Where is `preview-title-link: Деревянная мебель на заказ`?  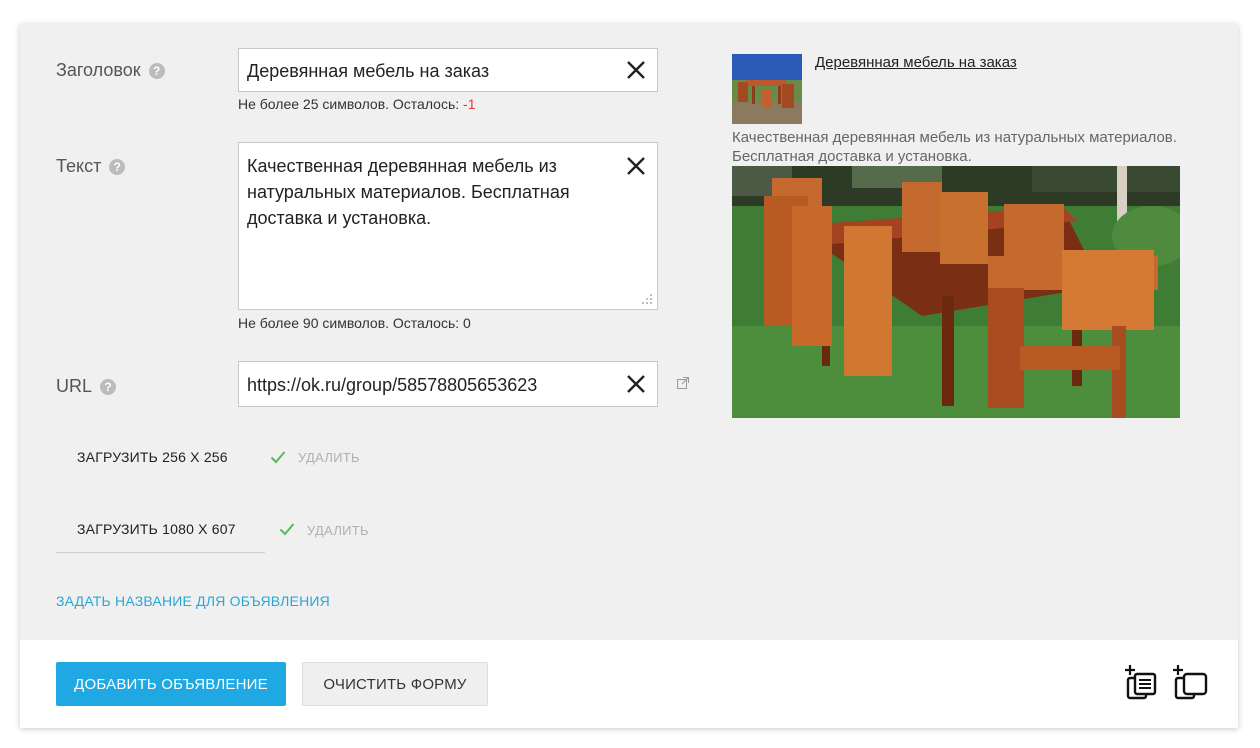 preview-title-link: Деревянная мебель на заказ is located at coordinates (916, 62).